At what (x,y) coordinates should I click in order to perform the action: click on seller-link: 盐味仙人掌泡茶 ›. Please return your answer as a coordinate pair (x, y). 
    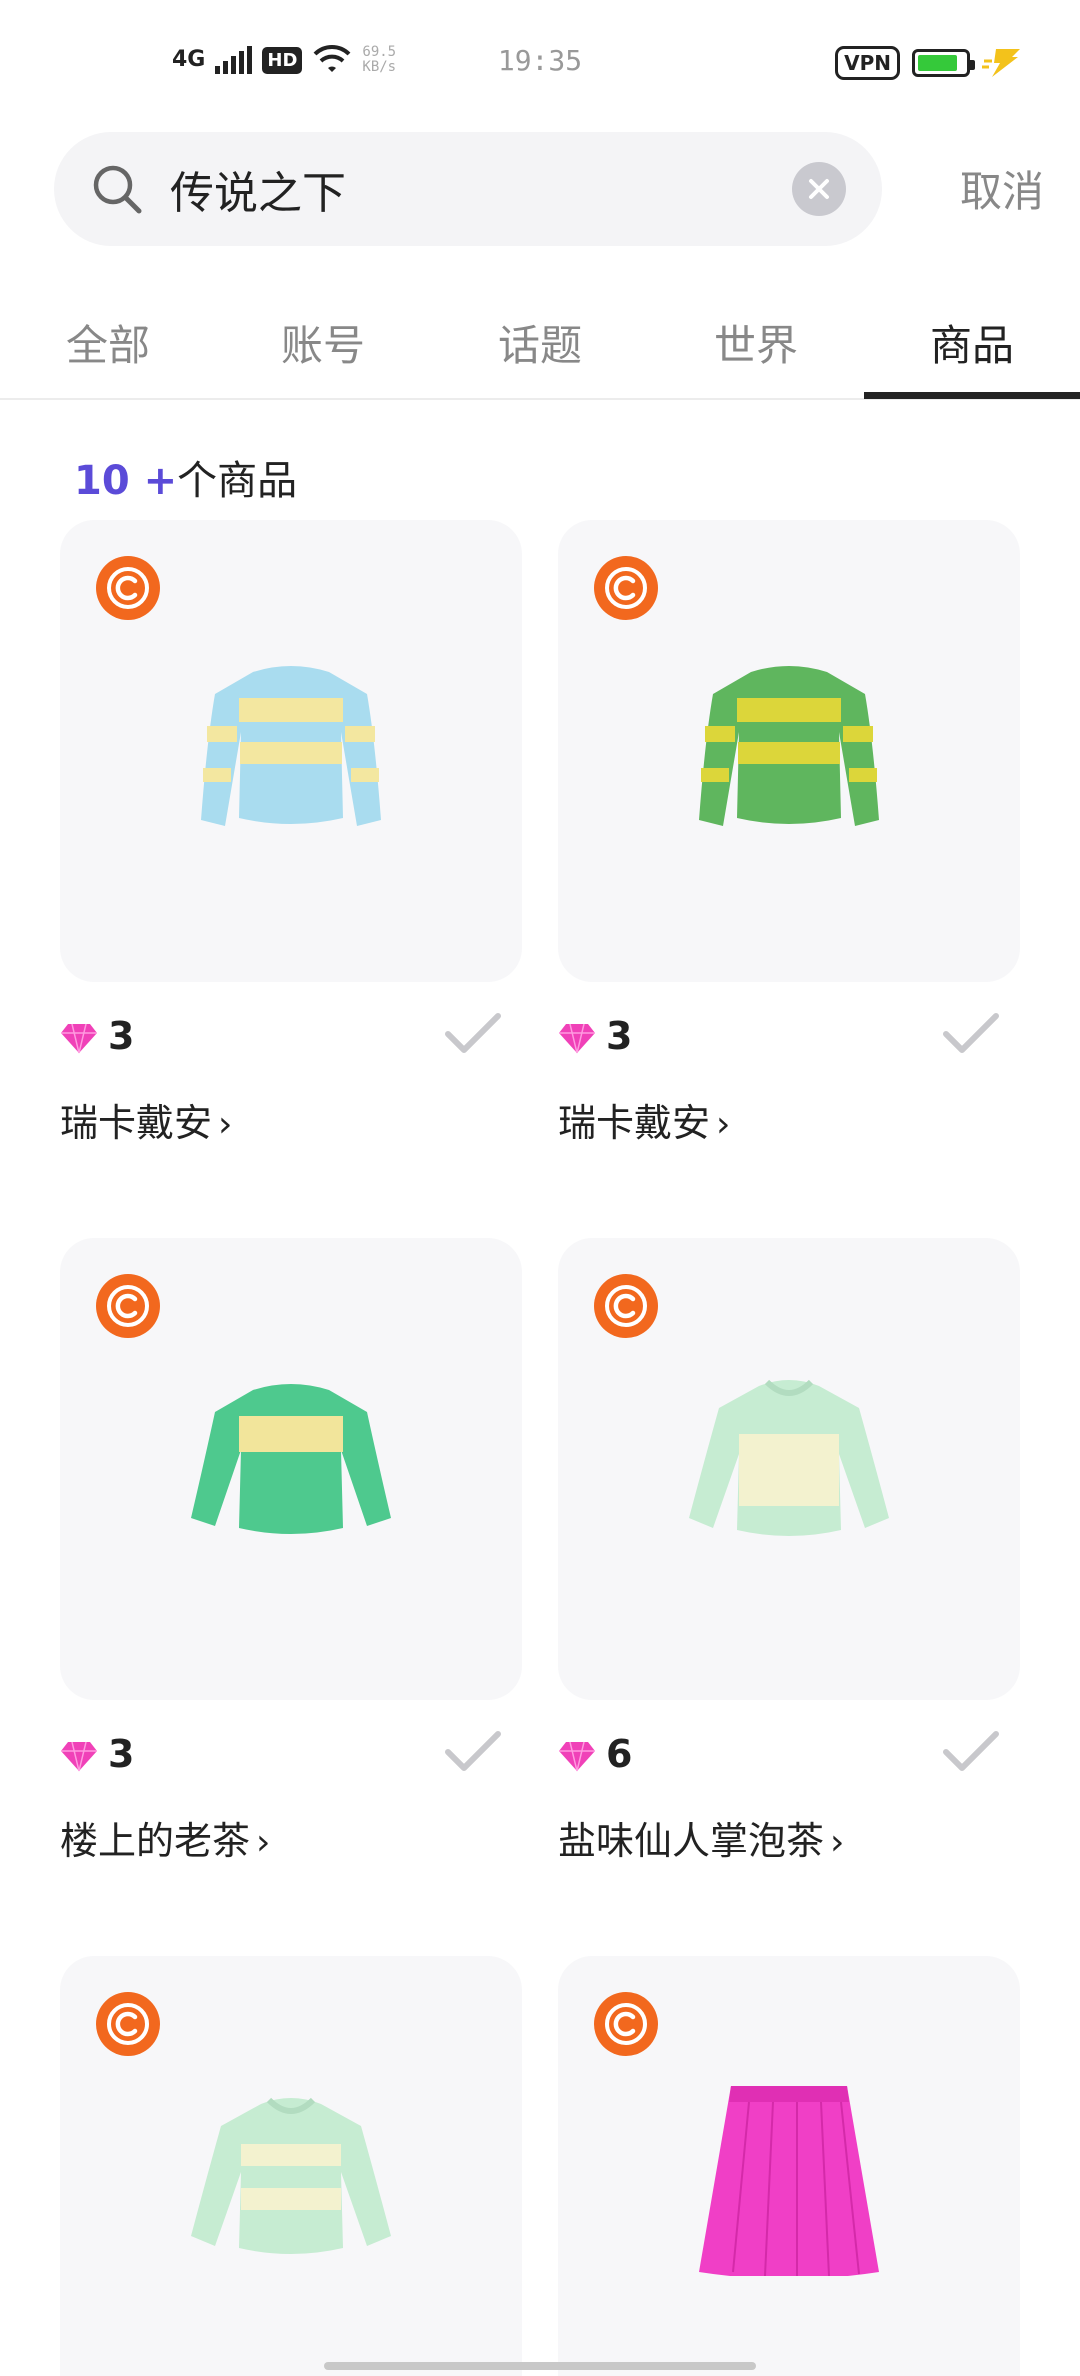
    Looking at the image, I should click on (701, 1837).